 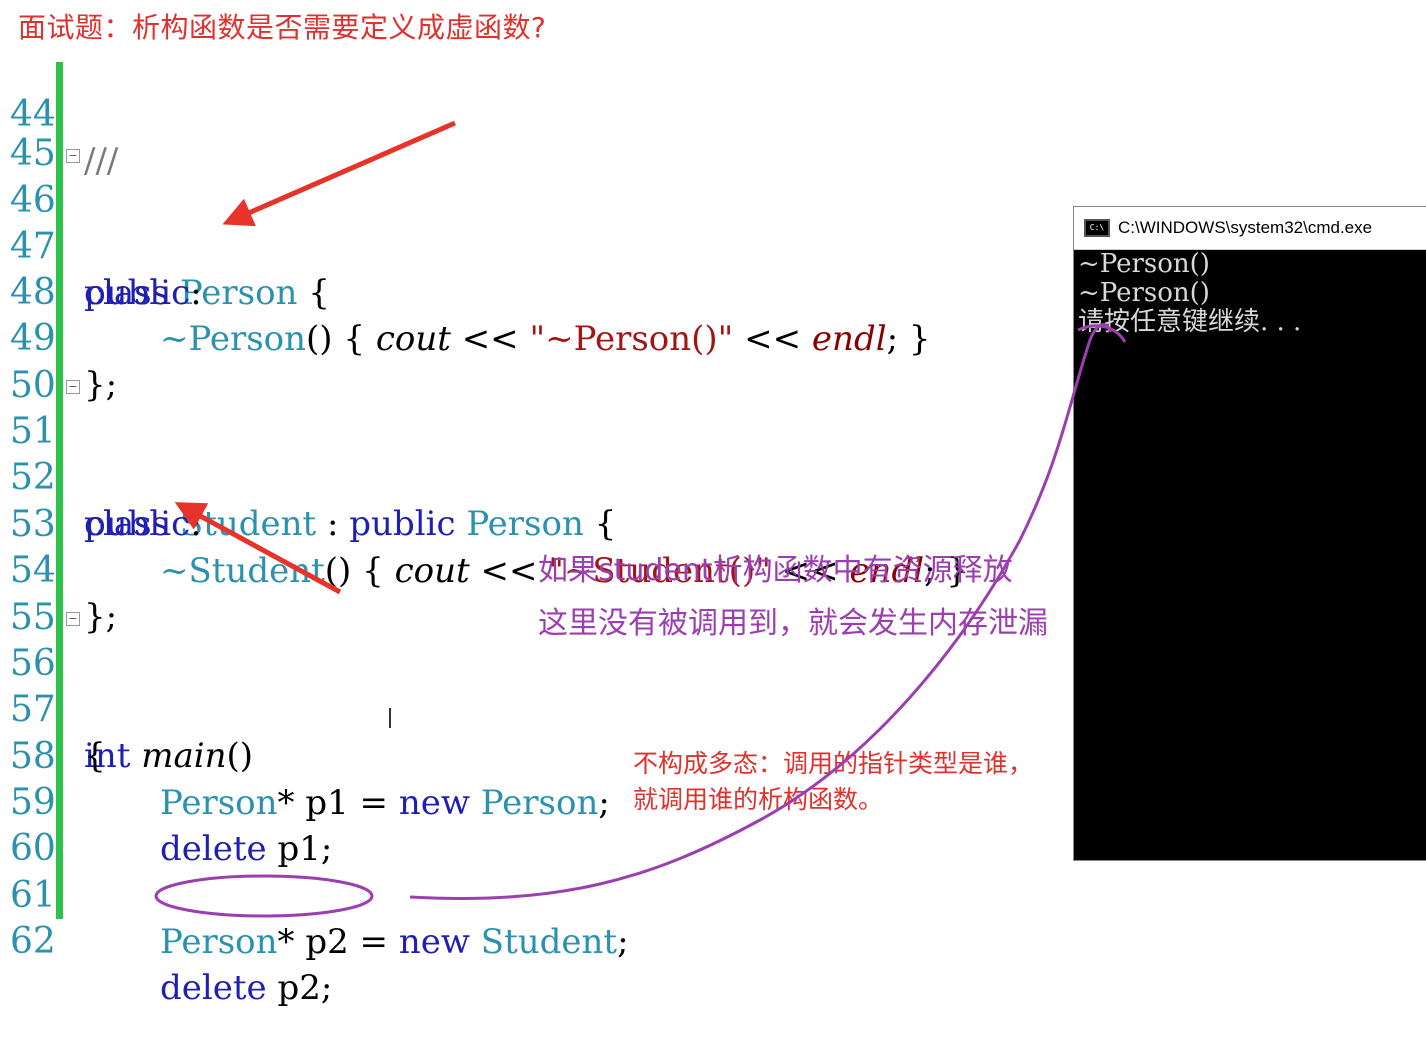 I want to click on code-line: 62 delete p2;, so click(x=166, y=940).